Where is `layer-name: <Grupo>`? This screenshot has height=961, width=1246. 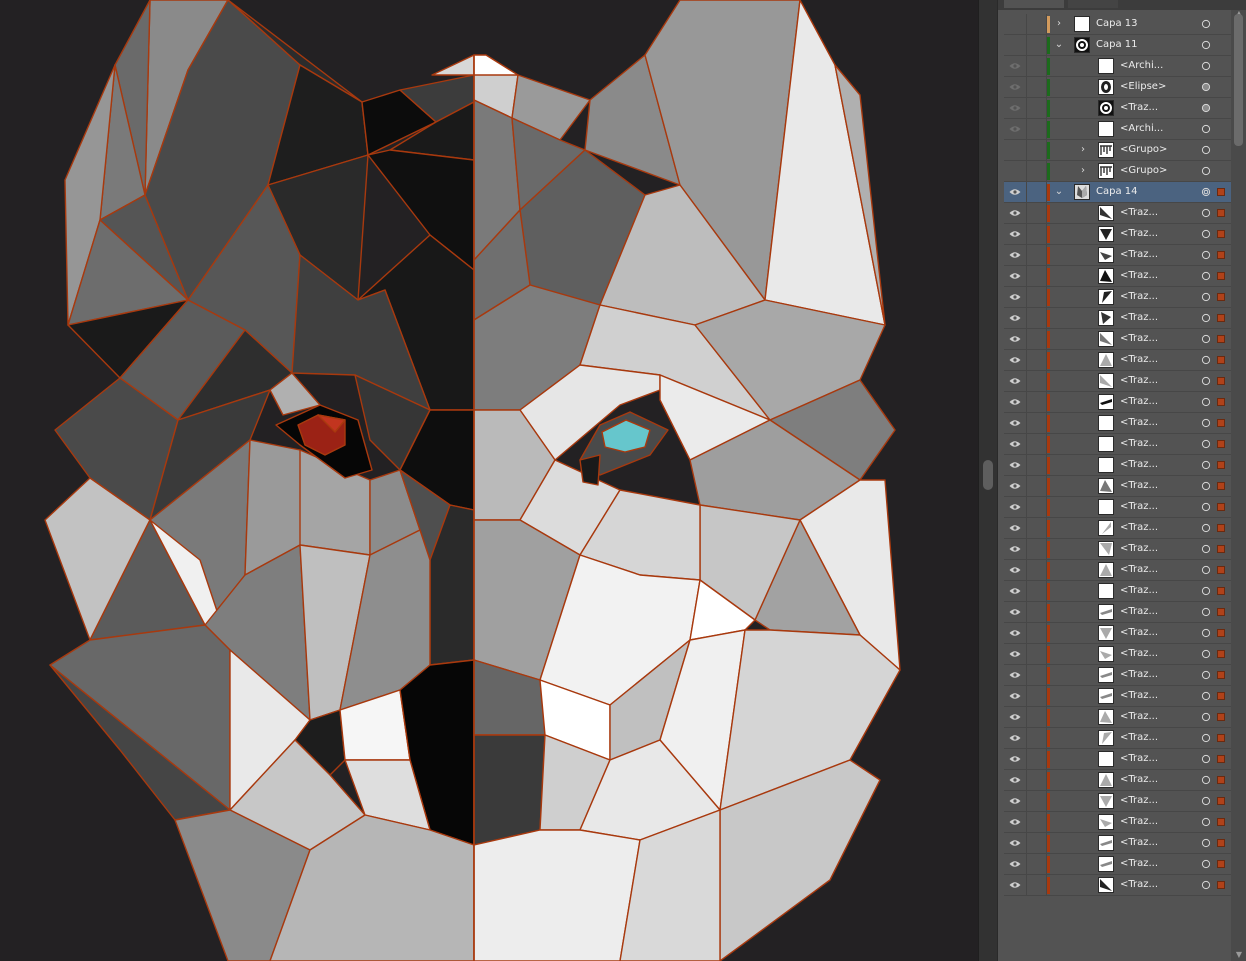 layer-name: <Grupo> is located at coordinates (1143, 149).